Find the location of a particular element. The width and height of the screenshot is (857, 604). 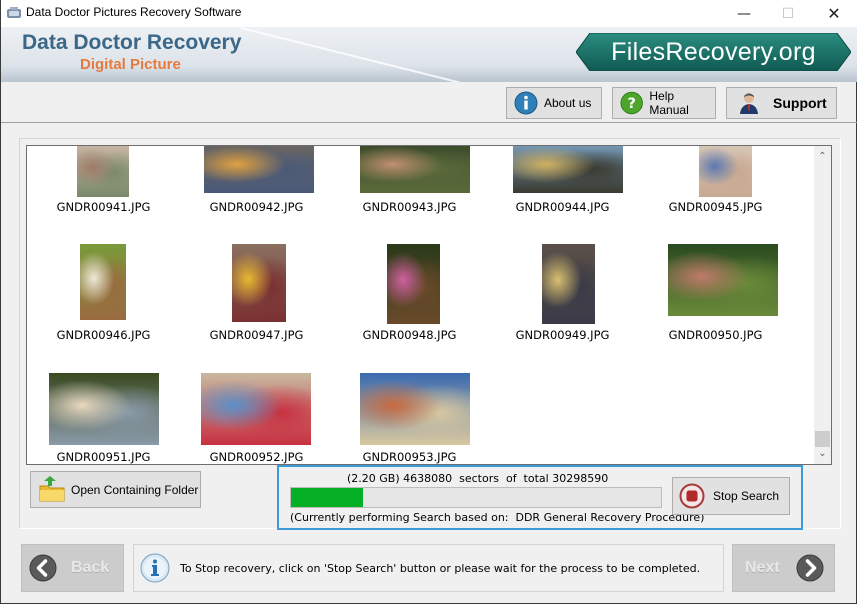

file-thumbnail-item: GNDR00946.JPG is located at coordinates (103, 304).